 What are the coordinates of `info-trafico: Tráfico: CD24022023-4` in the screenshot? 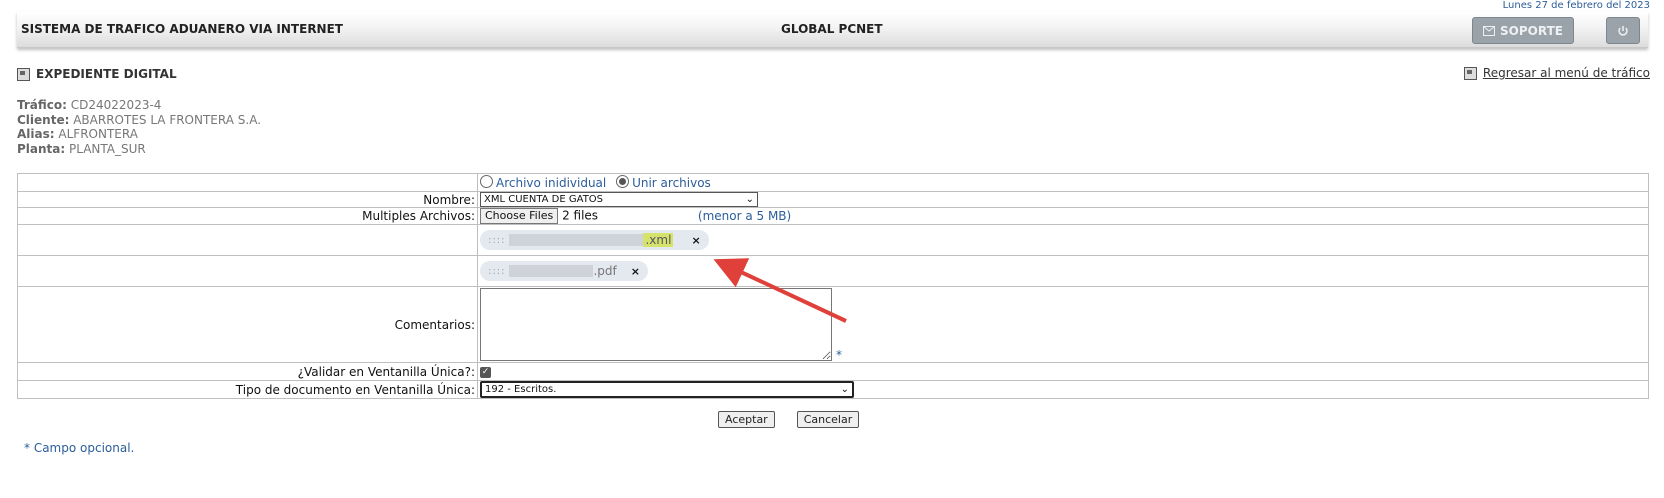 It's located at (89, 105).